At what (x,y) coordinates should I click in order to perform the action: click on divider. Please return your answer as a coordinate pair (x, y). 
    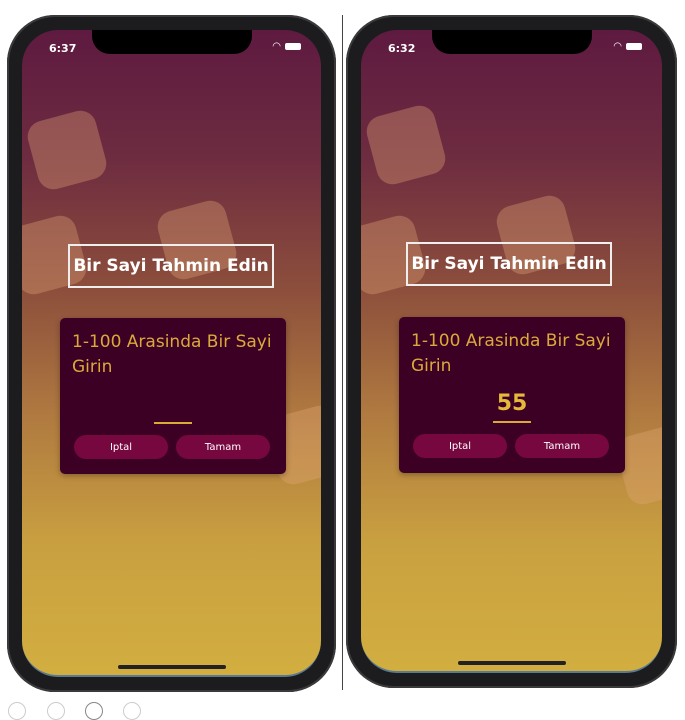
    Looking at the image, I should click on (342, 352).